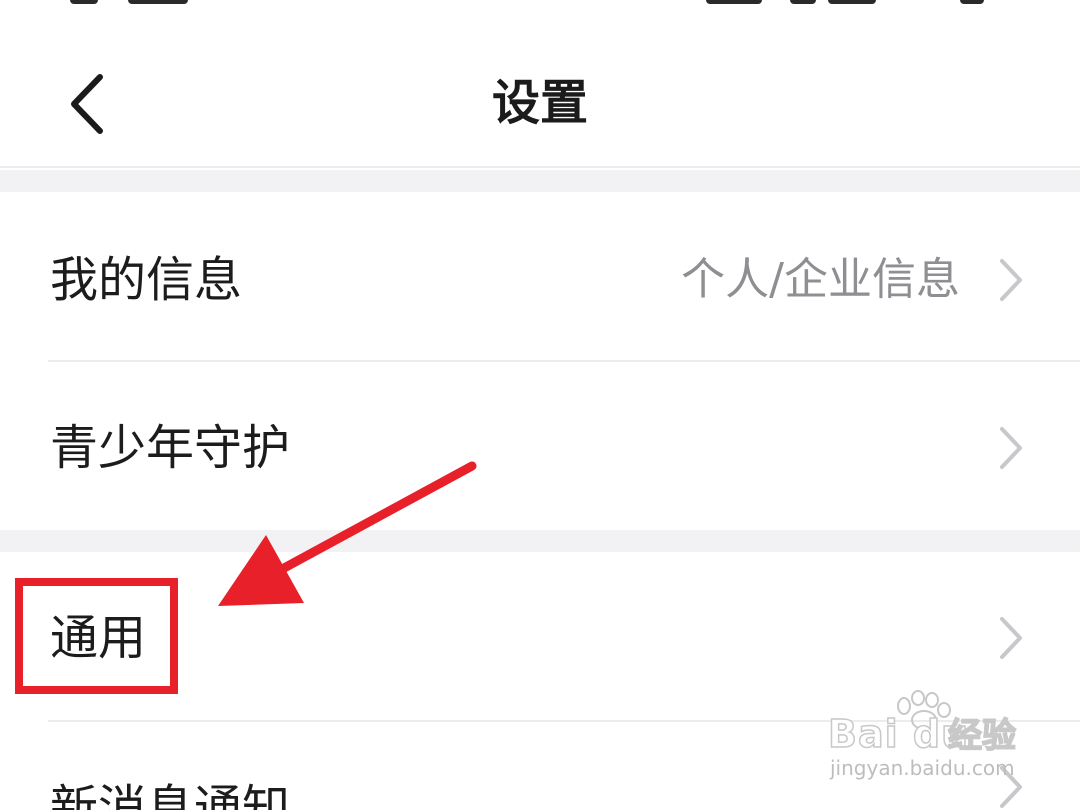  What do you see at coordinates (84, 2) in the screenshot?
I see `status-icon` at bounding box center [84, 2].